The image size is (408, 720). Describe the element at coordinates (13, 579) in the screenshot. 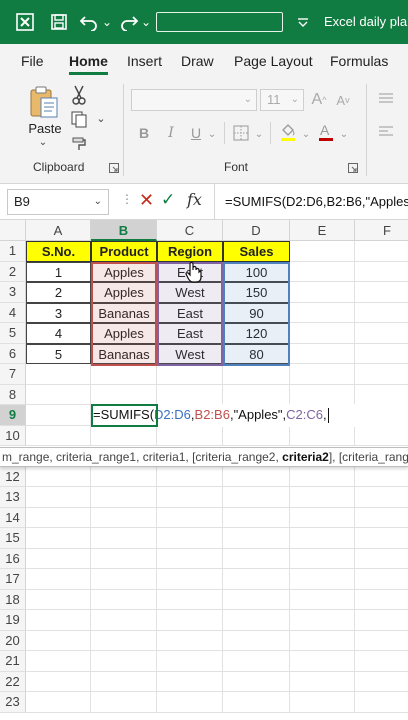

I see `row-header-17: 17` at that location.